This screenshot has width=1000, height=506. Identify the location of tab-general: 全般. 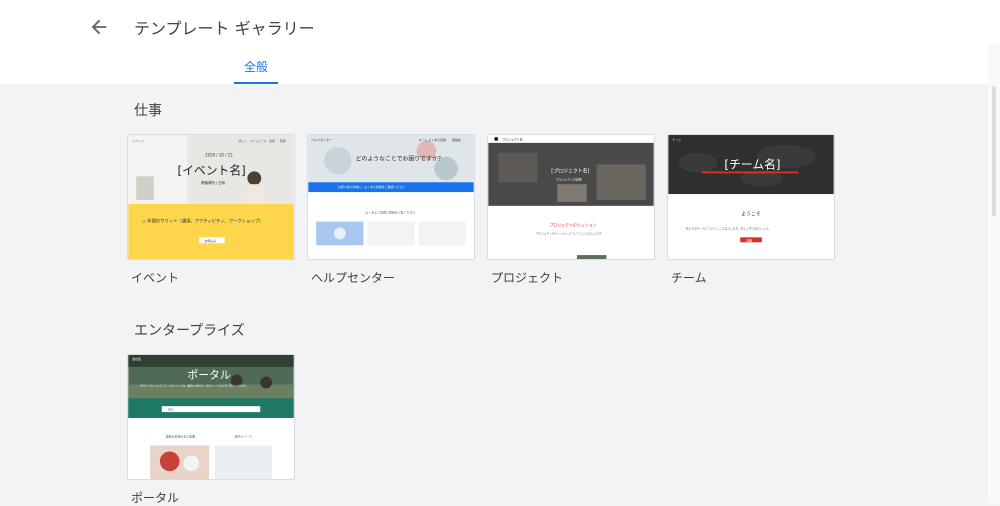
(256, 71).